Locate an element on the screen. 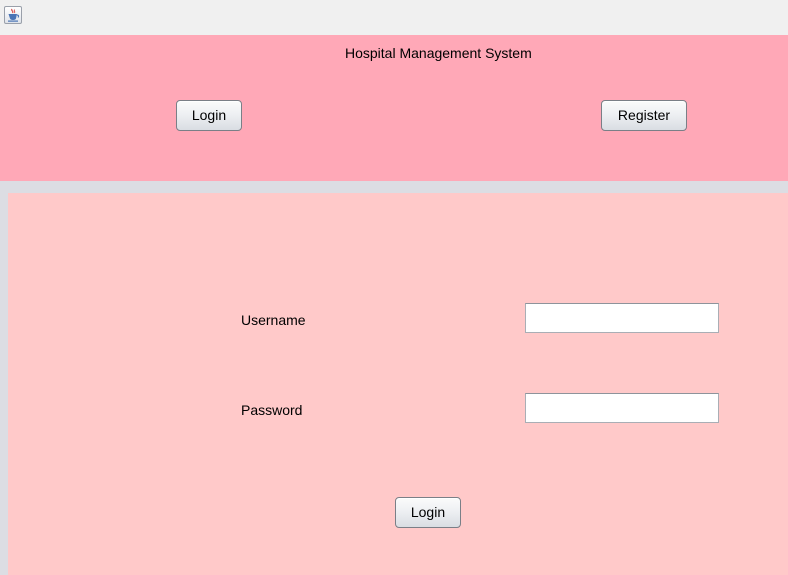 This screenshot has width=788, height=575. username-field is located at coordinates (622, 318).